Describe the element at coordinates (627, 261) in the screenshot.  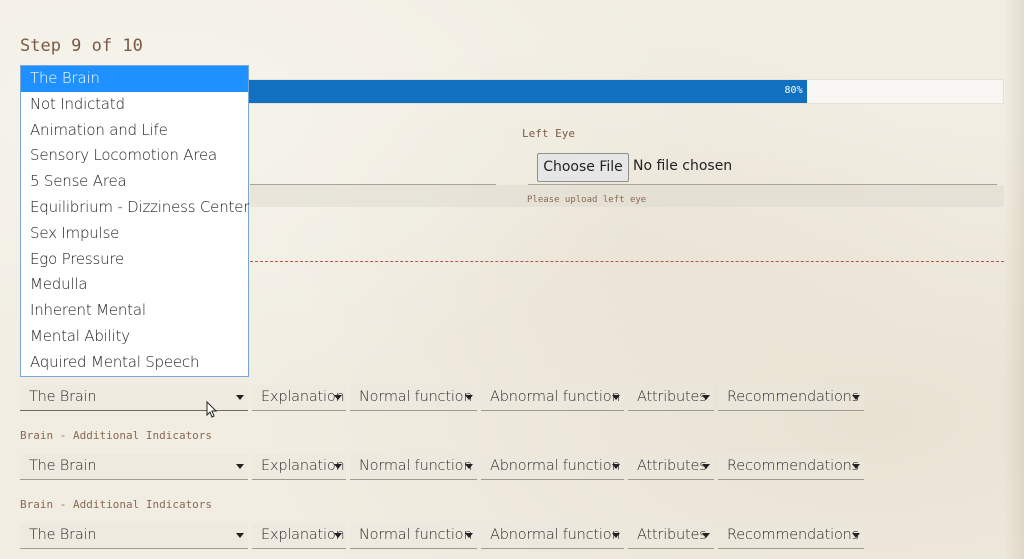
I see `section-divider` at that location.